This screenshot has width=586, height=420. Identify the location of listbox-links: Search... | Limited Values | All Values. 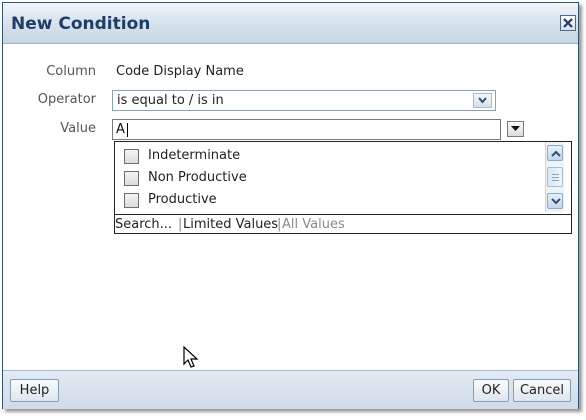
(343, 224).